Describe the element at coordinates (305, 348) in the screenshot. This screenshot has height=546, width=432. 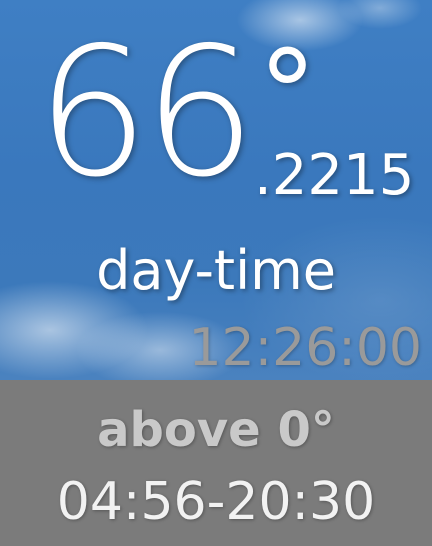
I see `current-time: 12:26:00` at that location.